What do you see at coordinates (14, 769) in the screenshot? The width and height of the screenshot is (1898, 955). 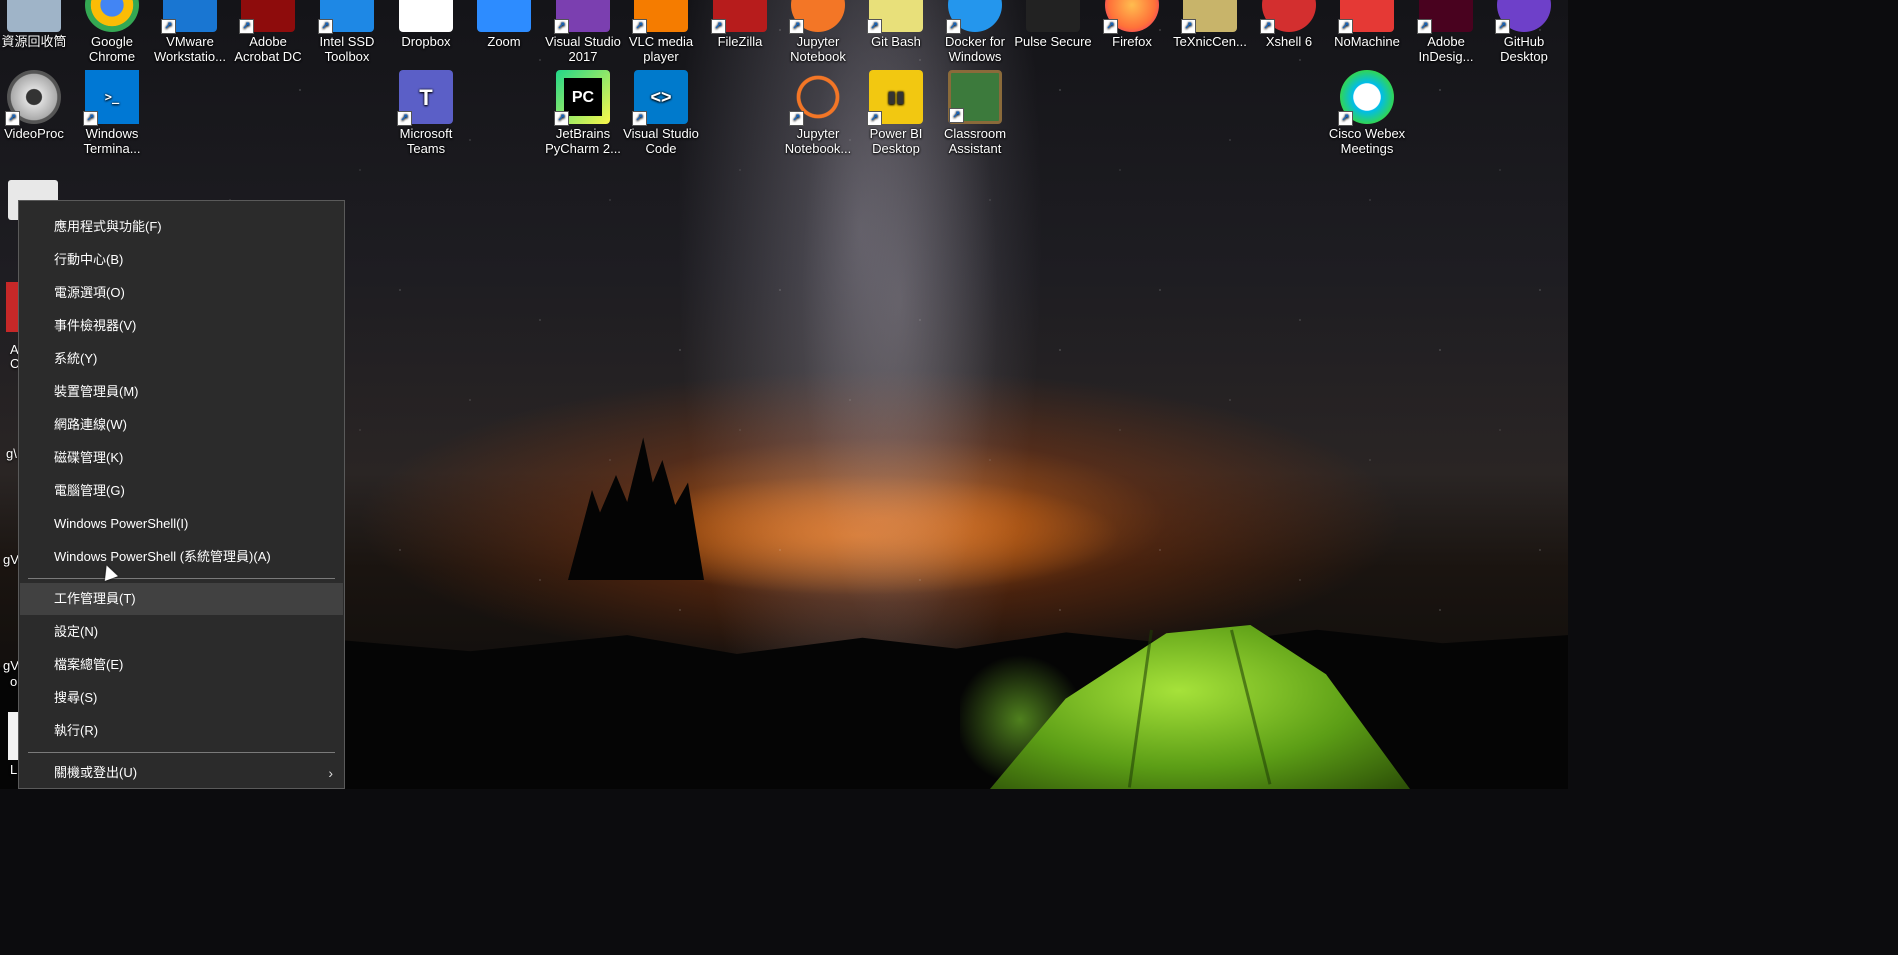 I see `partial-label: L` at bounding box center [14, 769].